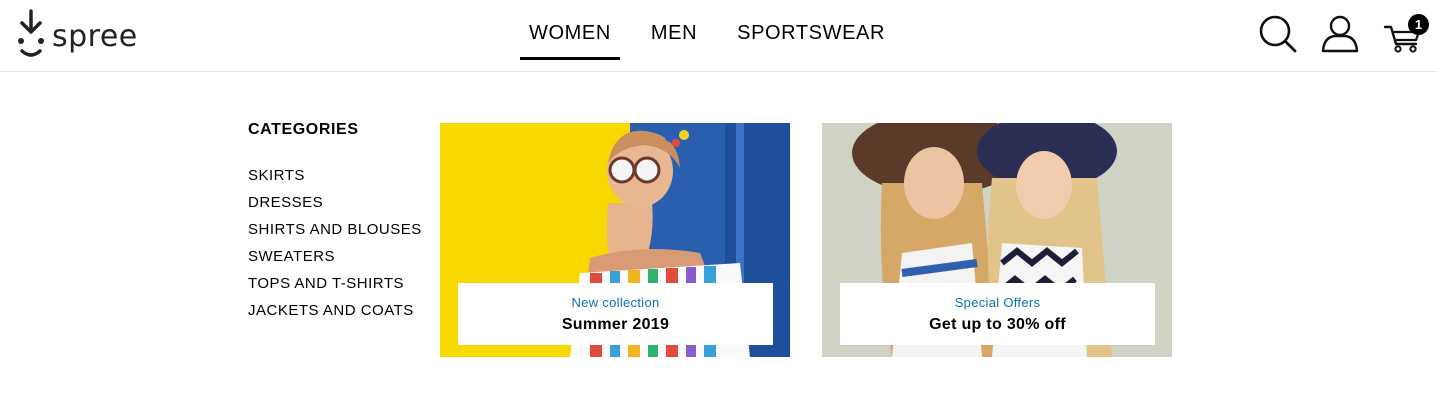 This screenshot has height=409, width=1437. I want to click on category-link-jackets-and-coats: JACKETS AND COATS, so click(340, 310).